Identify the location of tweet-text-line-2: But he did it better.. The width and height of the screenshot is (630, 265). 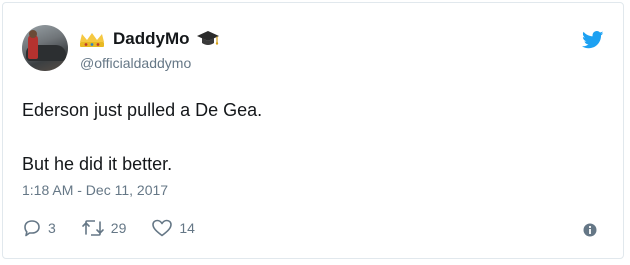
(97, 164).